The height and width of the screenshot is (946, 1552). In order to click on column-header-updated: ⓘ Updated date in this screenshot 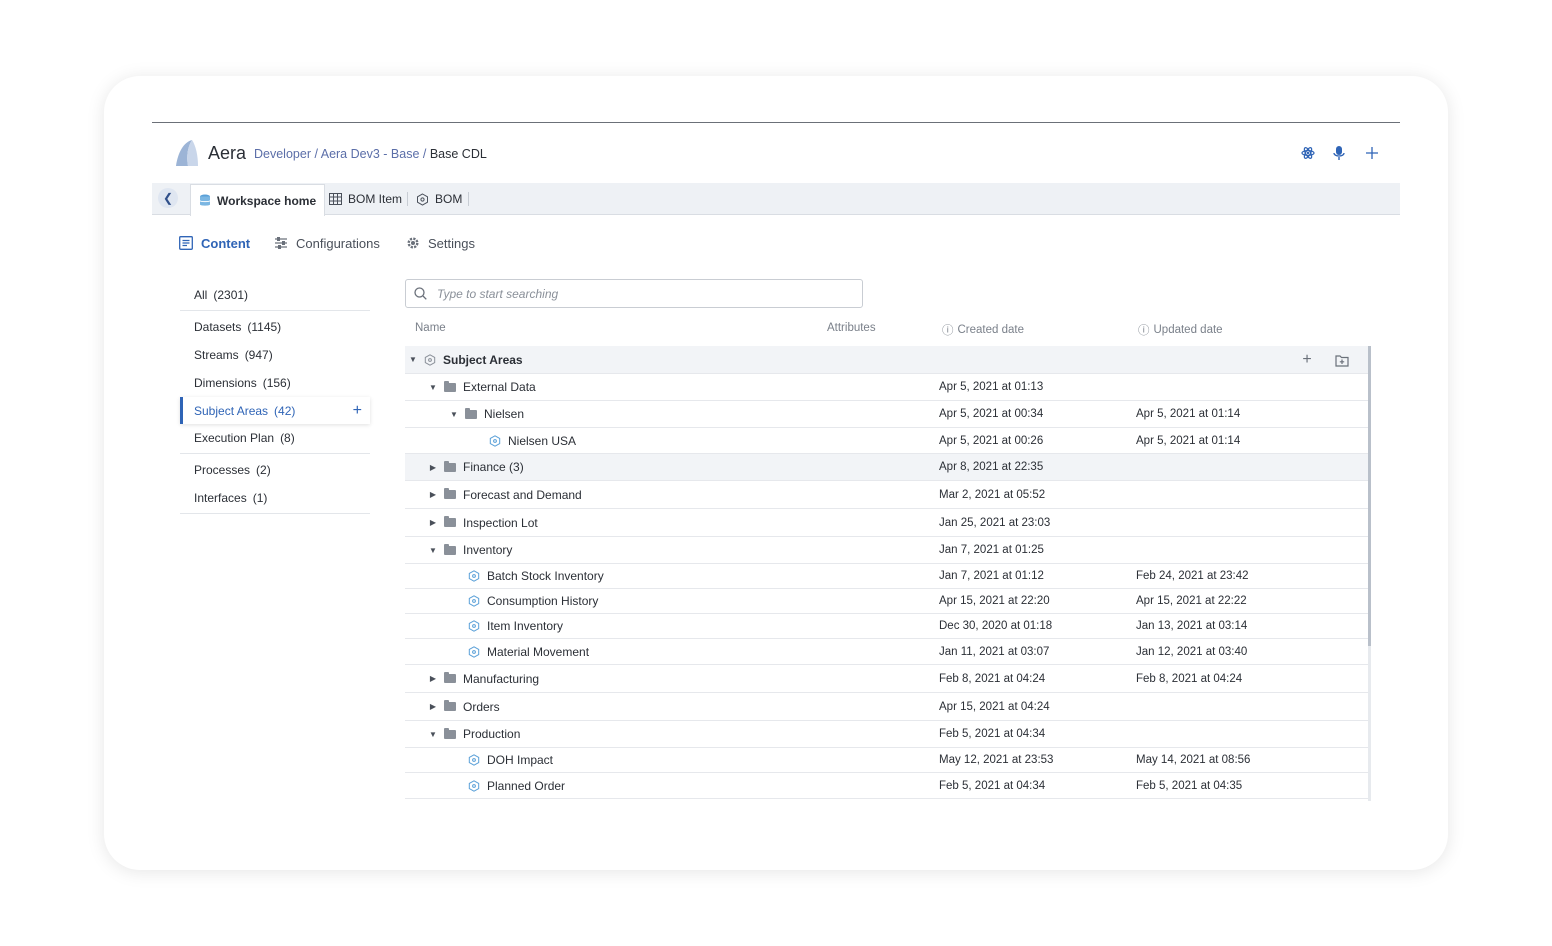, I will do `click(1180, 330)`.